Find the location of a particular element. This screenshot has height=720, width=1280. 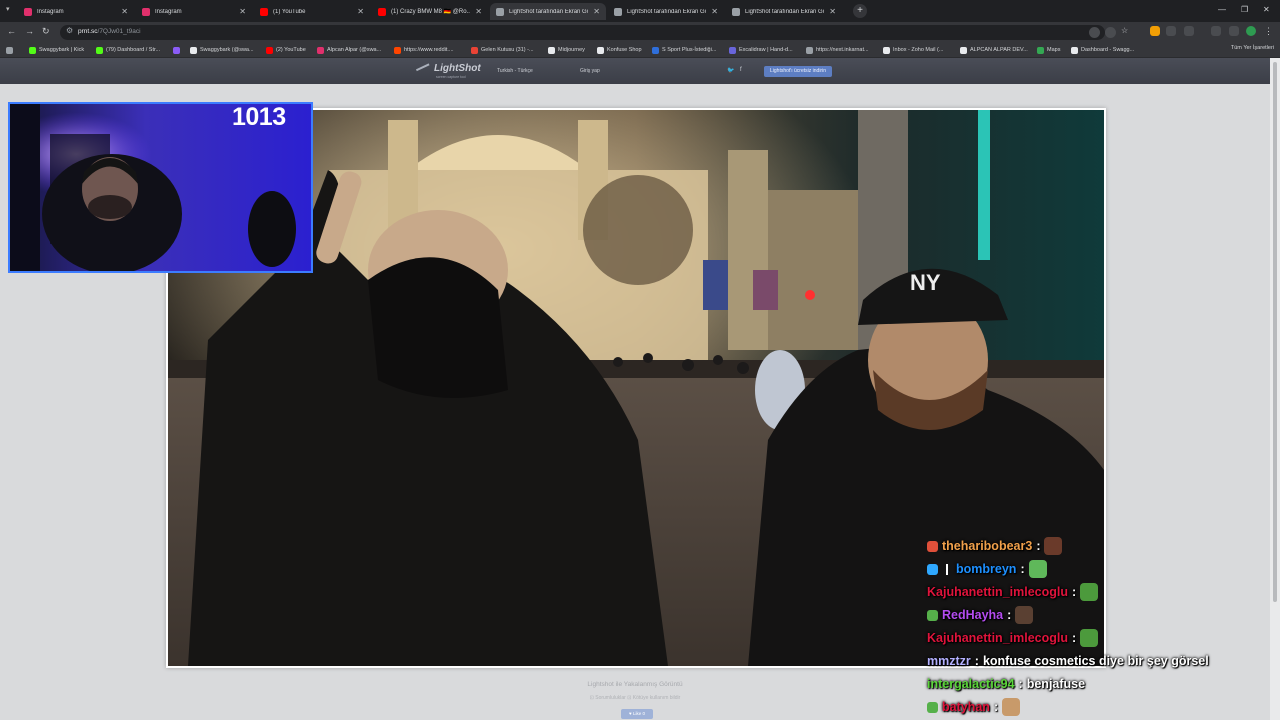

chat-message: RedHayha: is located at coordinates (980, 615).